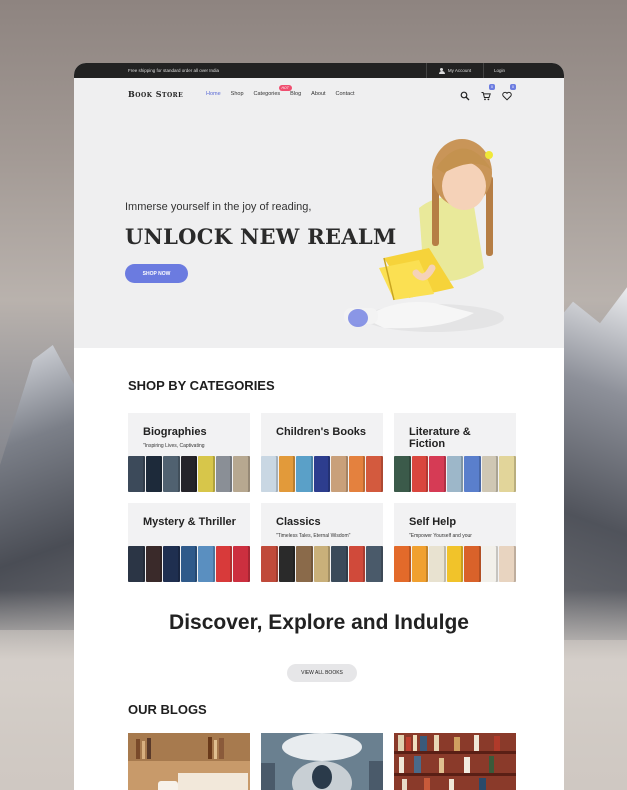 The width and height of the screenshot is (627, 790). I want to click on shop-now-button: SHOP NOW, so click(156, 273).